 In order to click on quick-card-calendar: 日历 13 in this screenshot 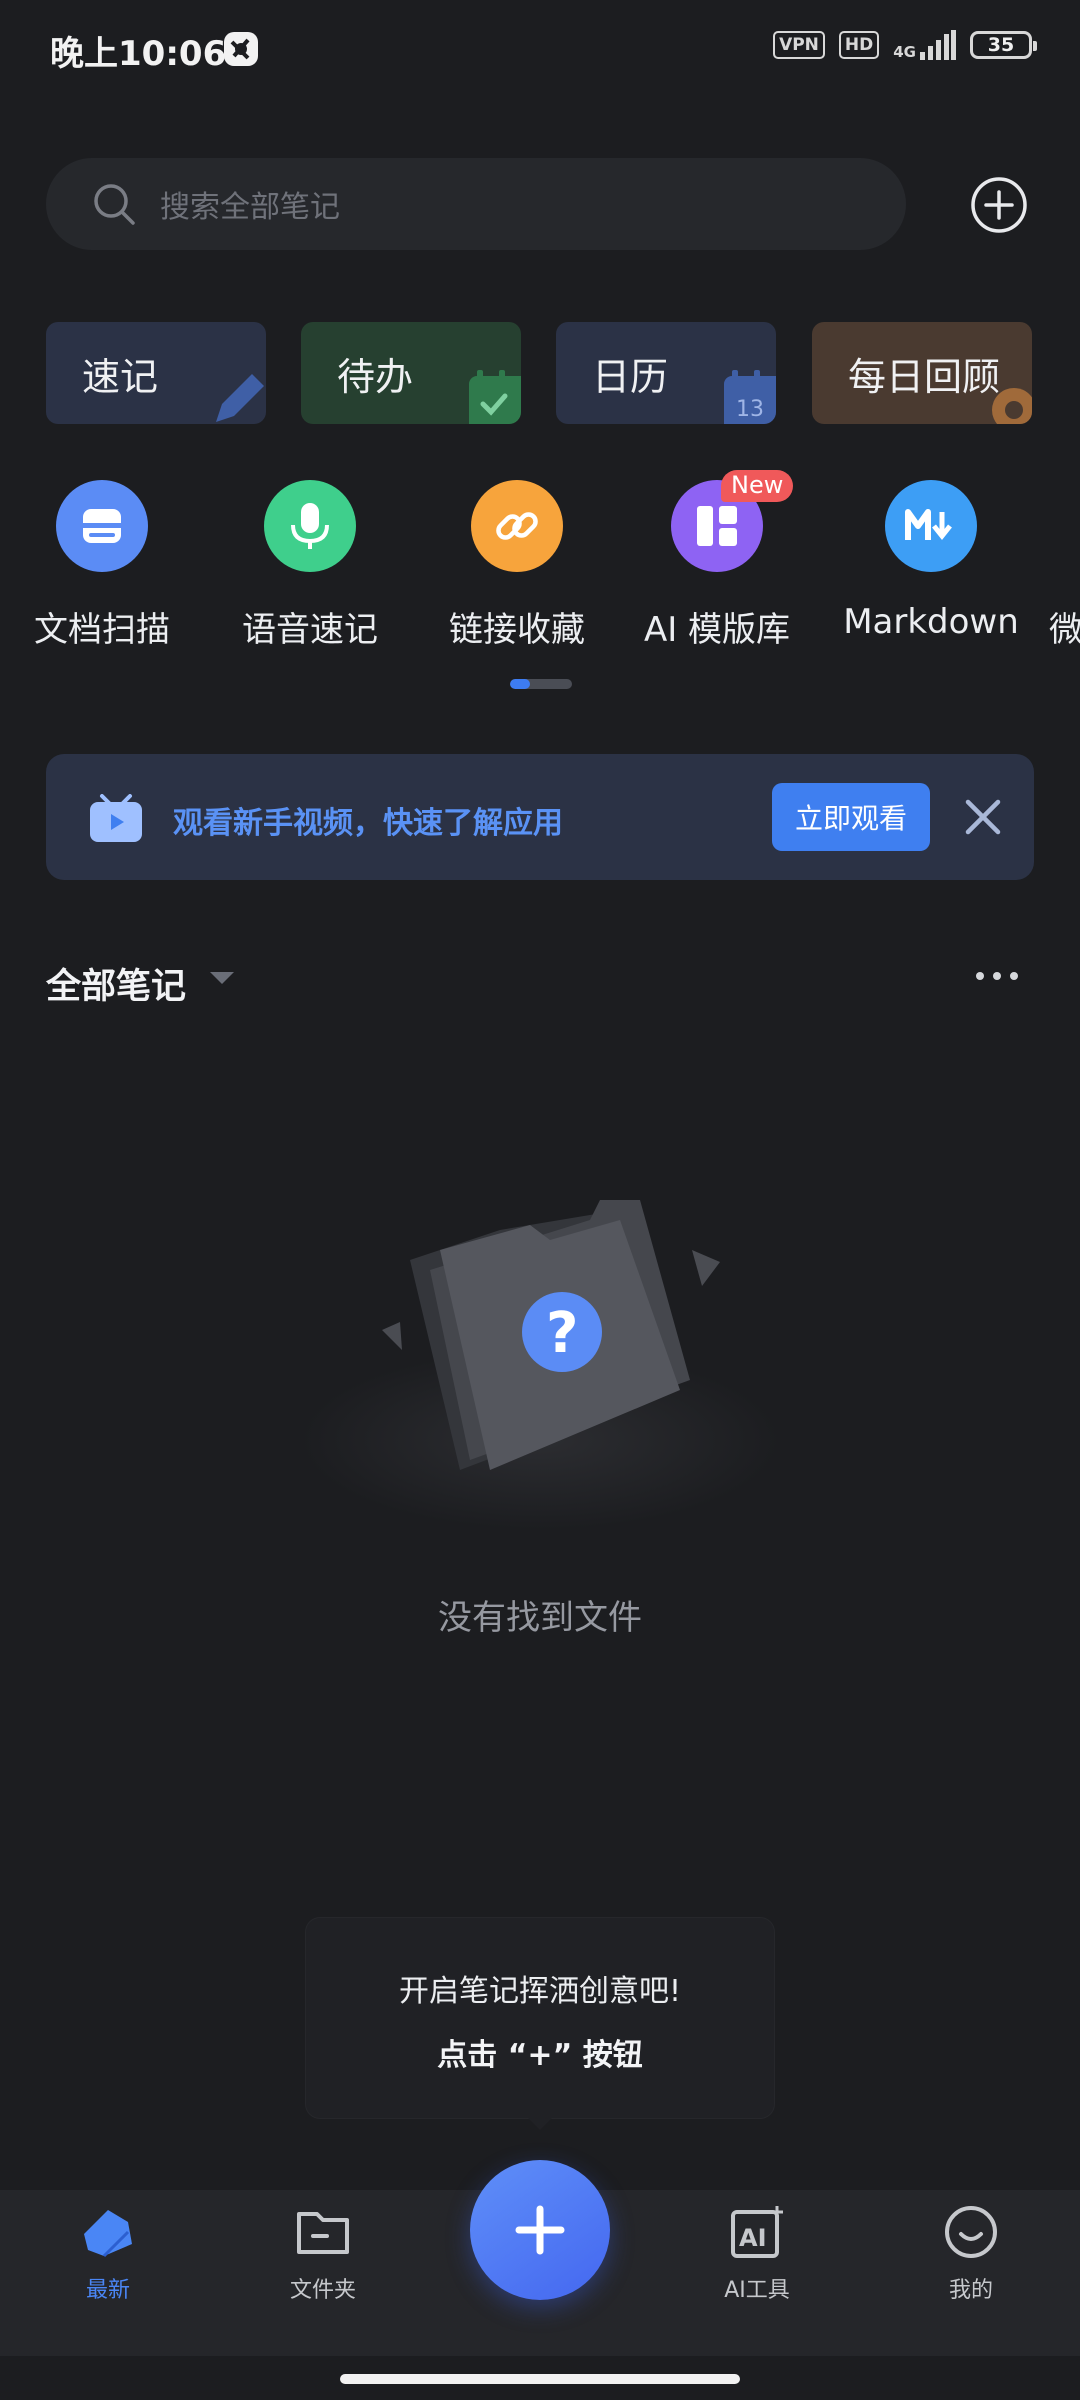, I will do `click(666, 373)`.